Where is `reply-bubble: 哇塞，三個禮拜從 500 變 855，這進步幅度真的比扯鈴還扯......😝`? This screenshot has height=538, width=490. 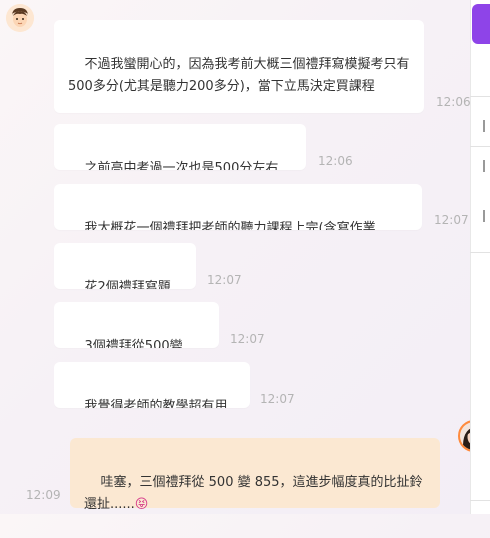 reply-bubble: 哇塞，三個禮拜從 500 變 855，這進步幅度真的比扯鈴還扯......😝 is located at coordinates (255, 475).